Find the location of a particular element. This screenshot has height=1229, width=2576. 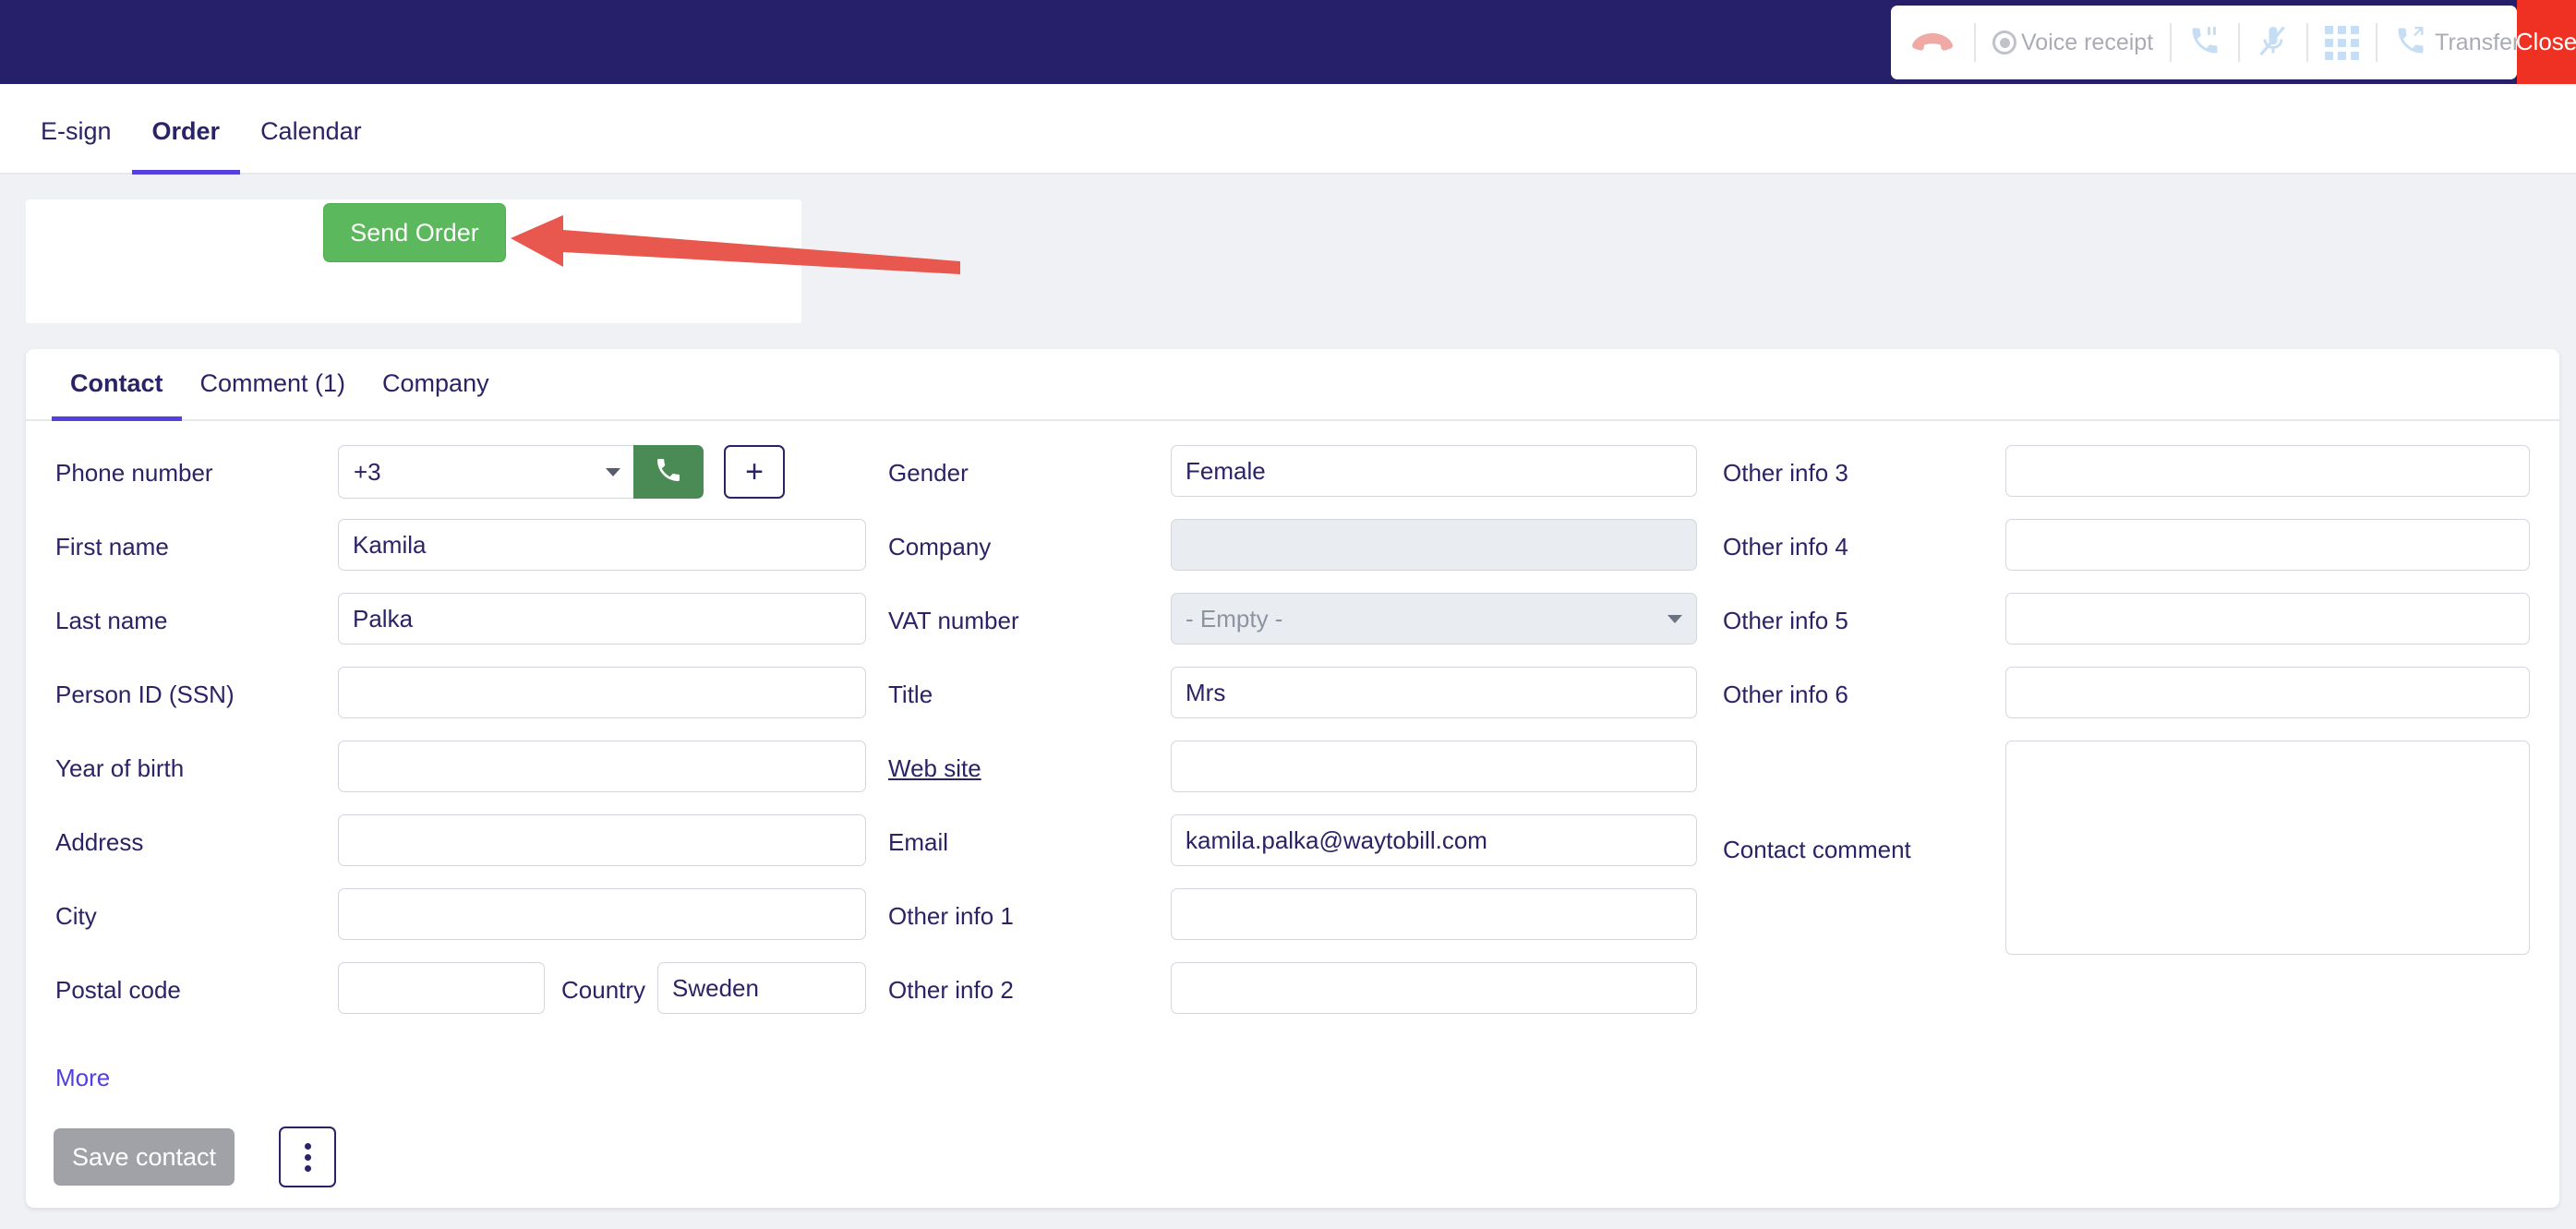

phone-hold-icon is located at coordinates (2204, 43).